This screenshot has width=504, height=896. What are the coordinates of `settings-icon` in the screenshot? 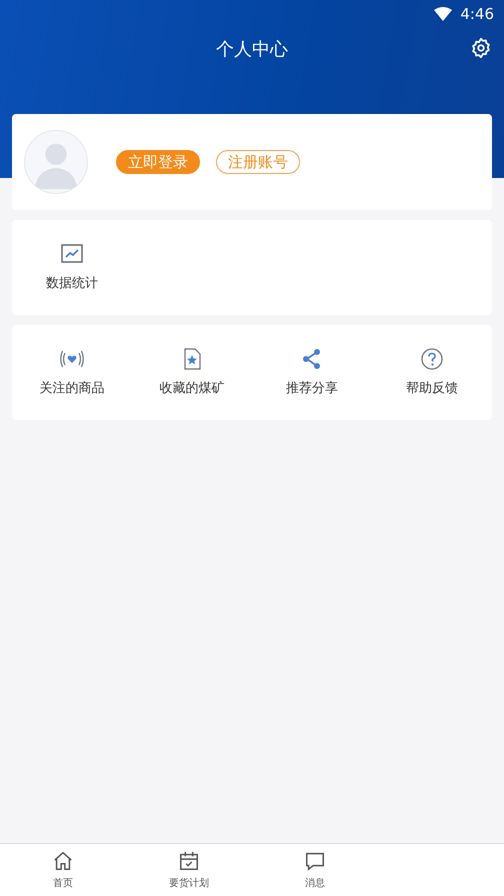 It's located at (481, 48).